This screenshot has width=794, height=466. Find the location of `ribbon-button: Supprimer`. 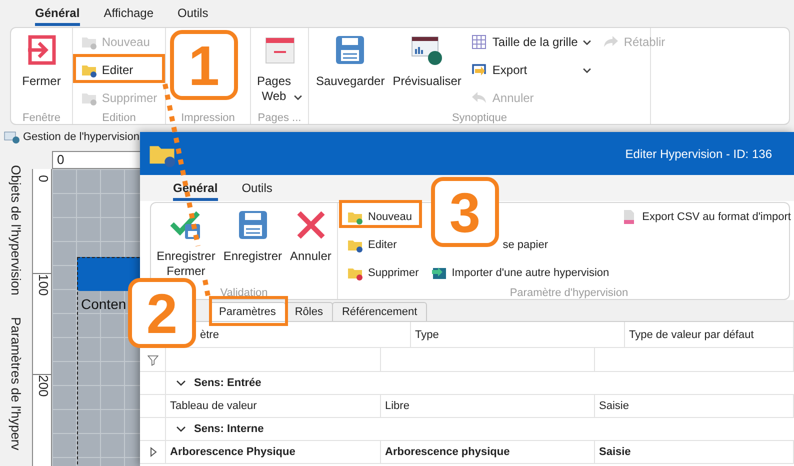

ribbon-button: Supprimer is located at coordinates (383, 273).